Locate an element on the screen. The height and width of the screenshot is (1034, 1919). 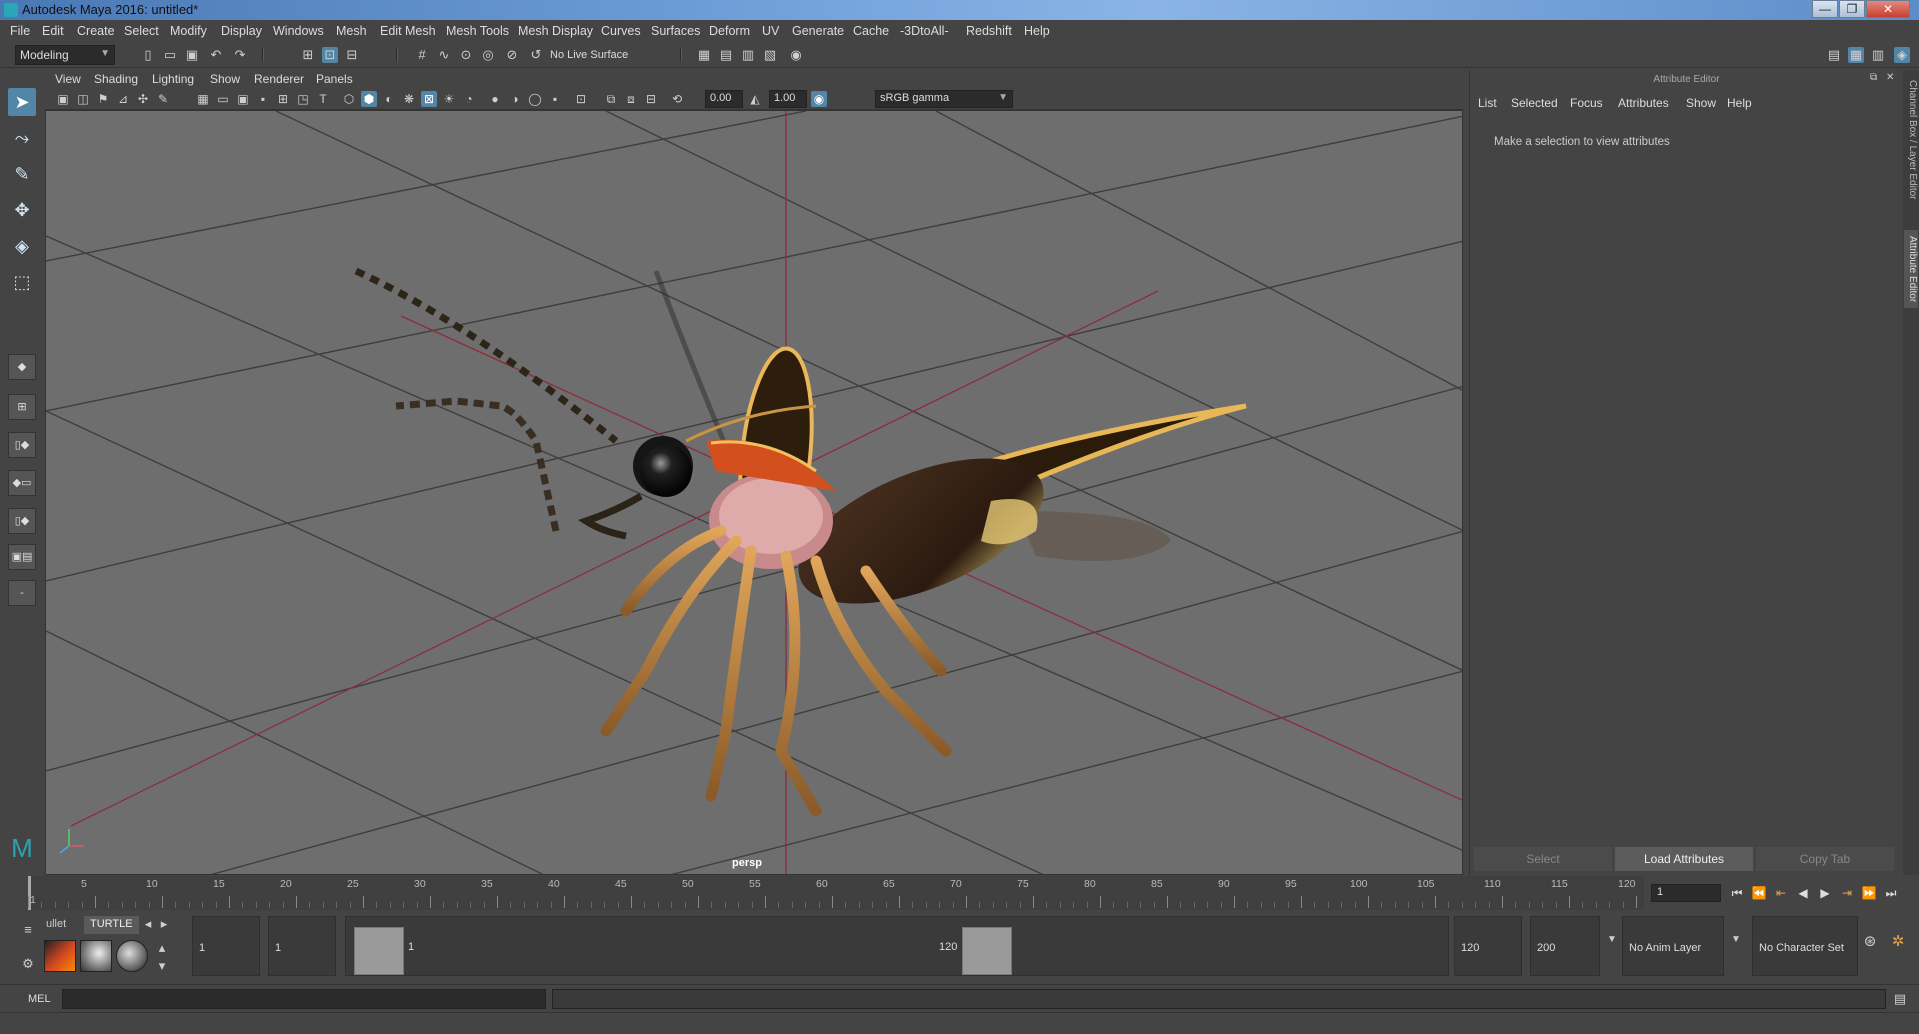
persp-outliner-layout-icon: ▯◆ is located at coordinates (22, 445).